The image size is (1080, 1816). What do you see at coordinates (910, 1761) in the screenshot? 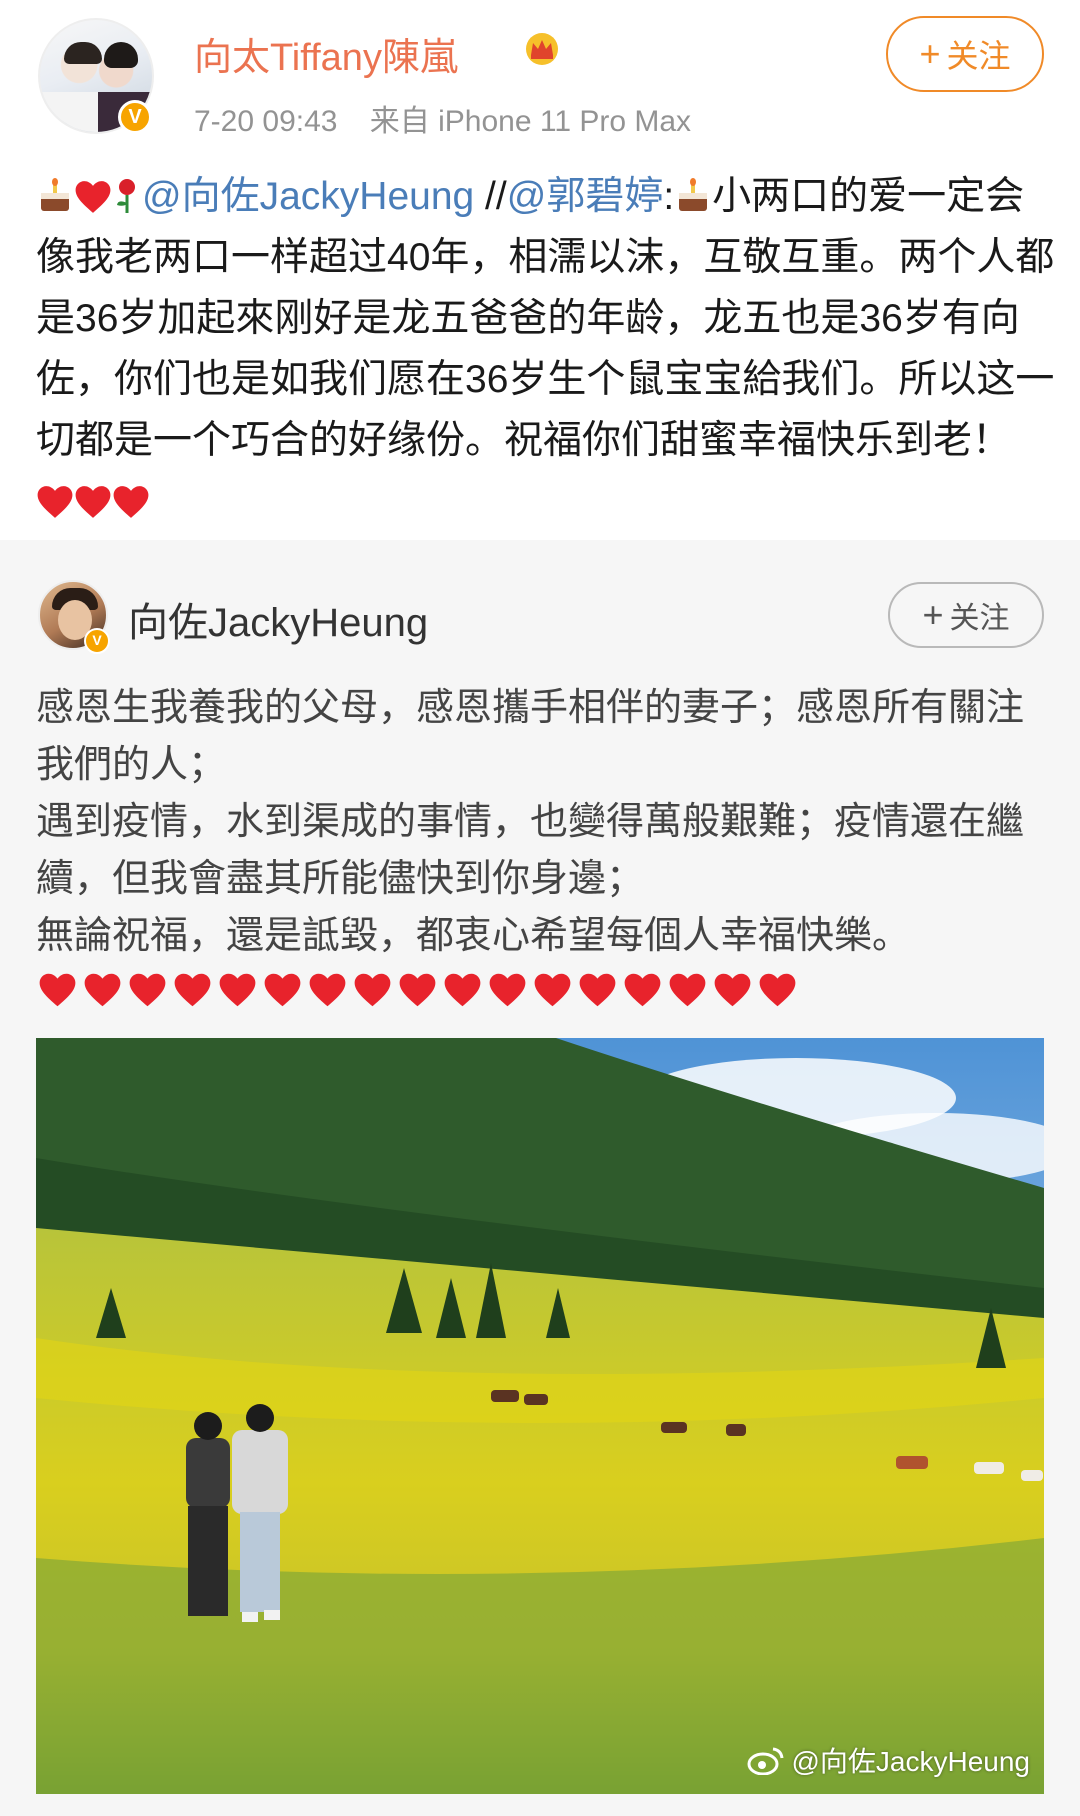
I see `watermark-text: @向佐JackyHeung` at bounding box center [910, 1761].